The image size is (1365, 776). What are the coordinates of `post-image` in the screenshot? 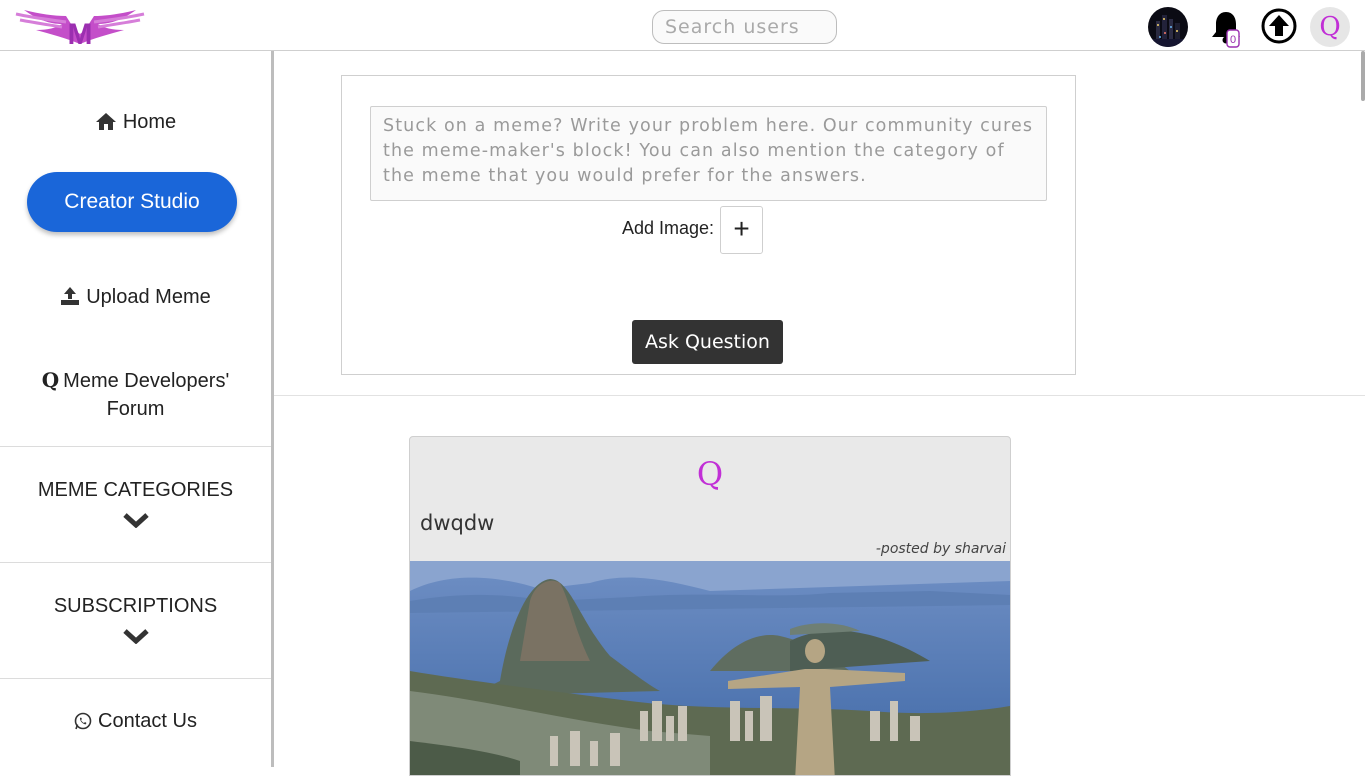 It's located at (710, 668).